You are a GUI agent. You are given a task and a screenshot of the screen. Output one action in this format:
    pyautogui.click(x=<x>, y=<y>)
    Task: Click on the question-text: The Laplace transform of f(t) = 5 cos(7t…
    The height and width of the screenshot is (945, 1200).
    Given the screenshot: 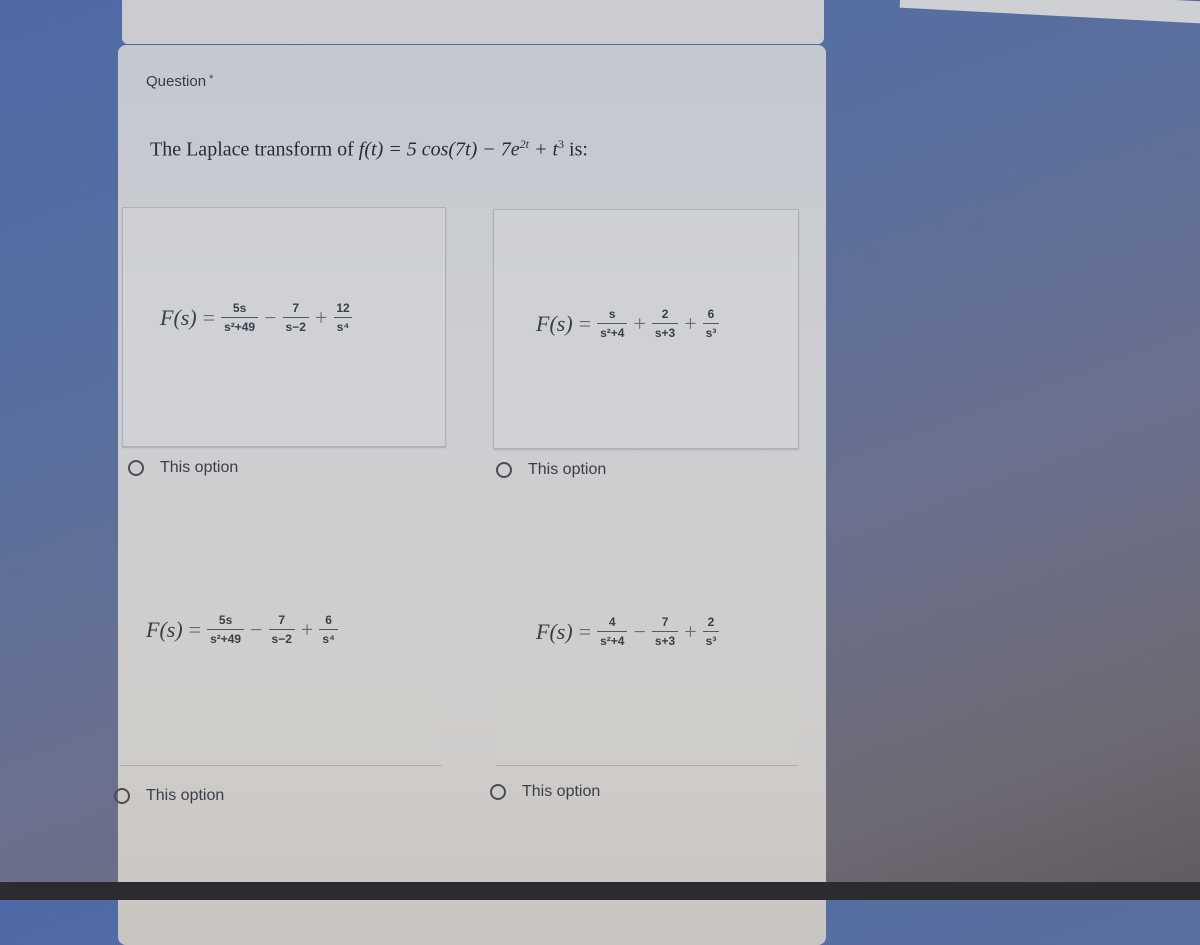 What is the action you would take?
    pyautogui.click(x=369, y=149)
    